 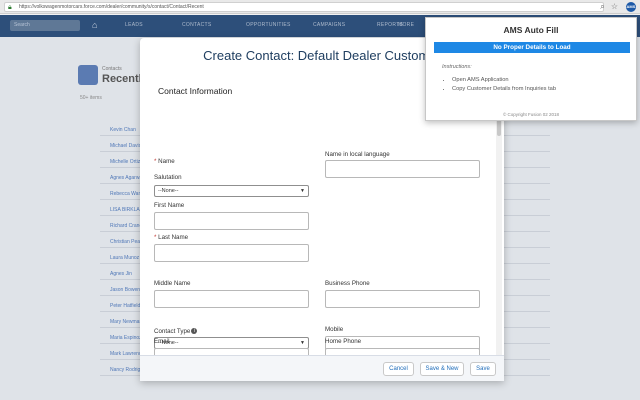 I want to click on contact-name-link: Agnes Jin, so click(x=121, y=274).